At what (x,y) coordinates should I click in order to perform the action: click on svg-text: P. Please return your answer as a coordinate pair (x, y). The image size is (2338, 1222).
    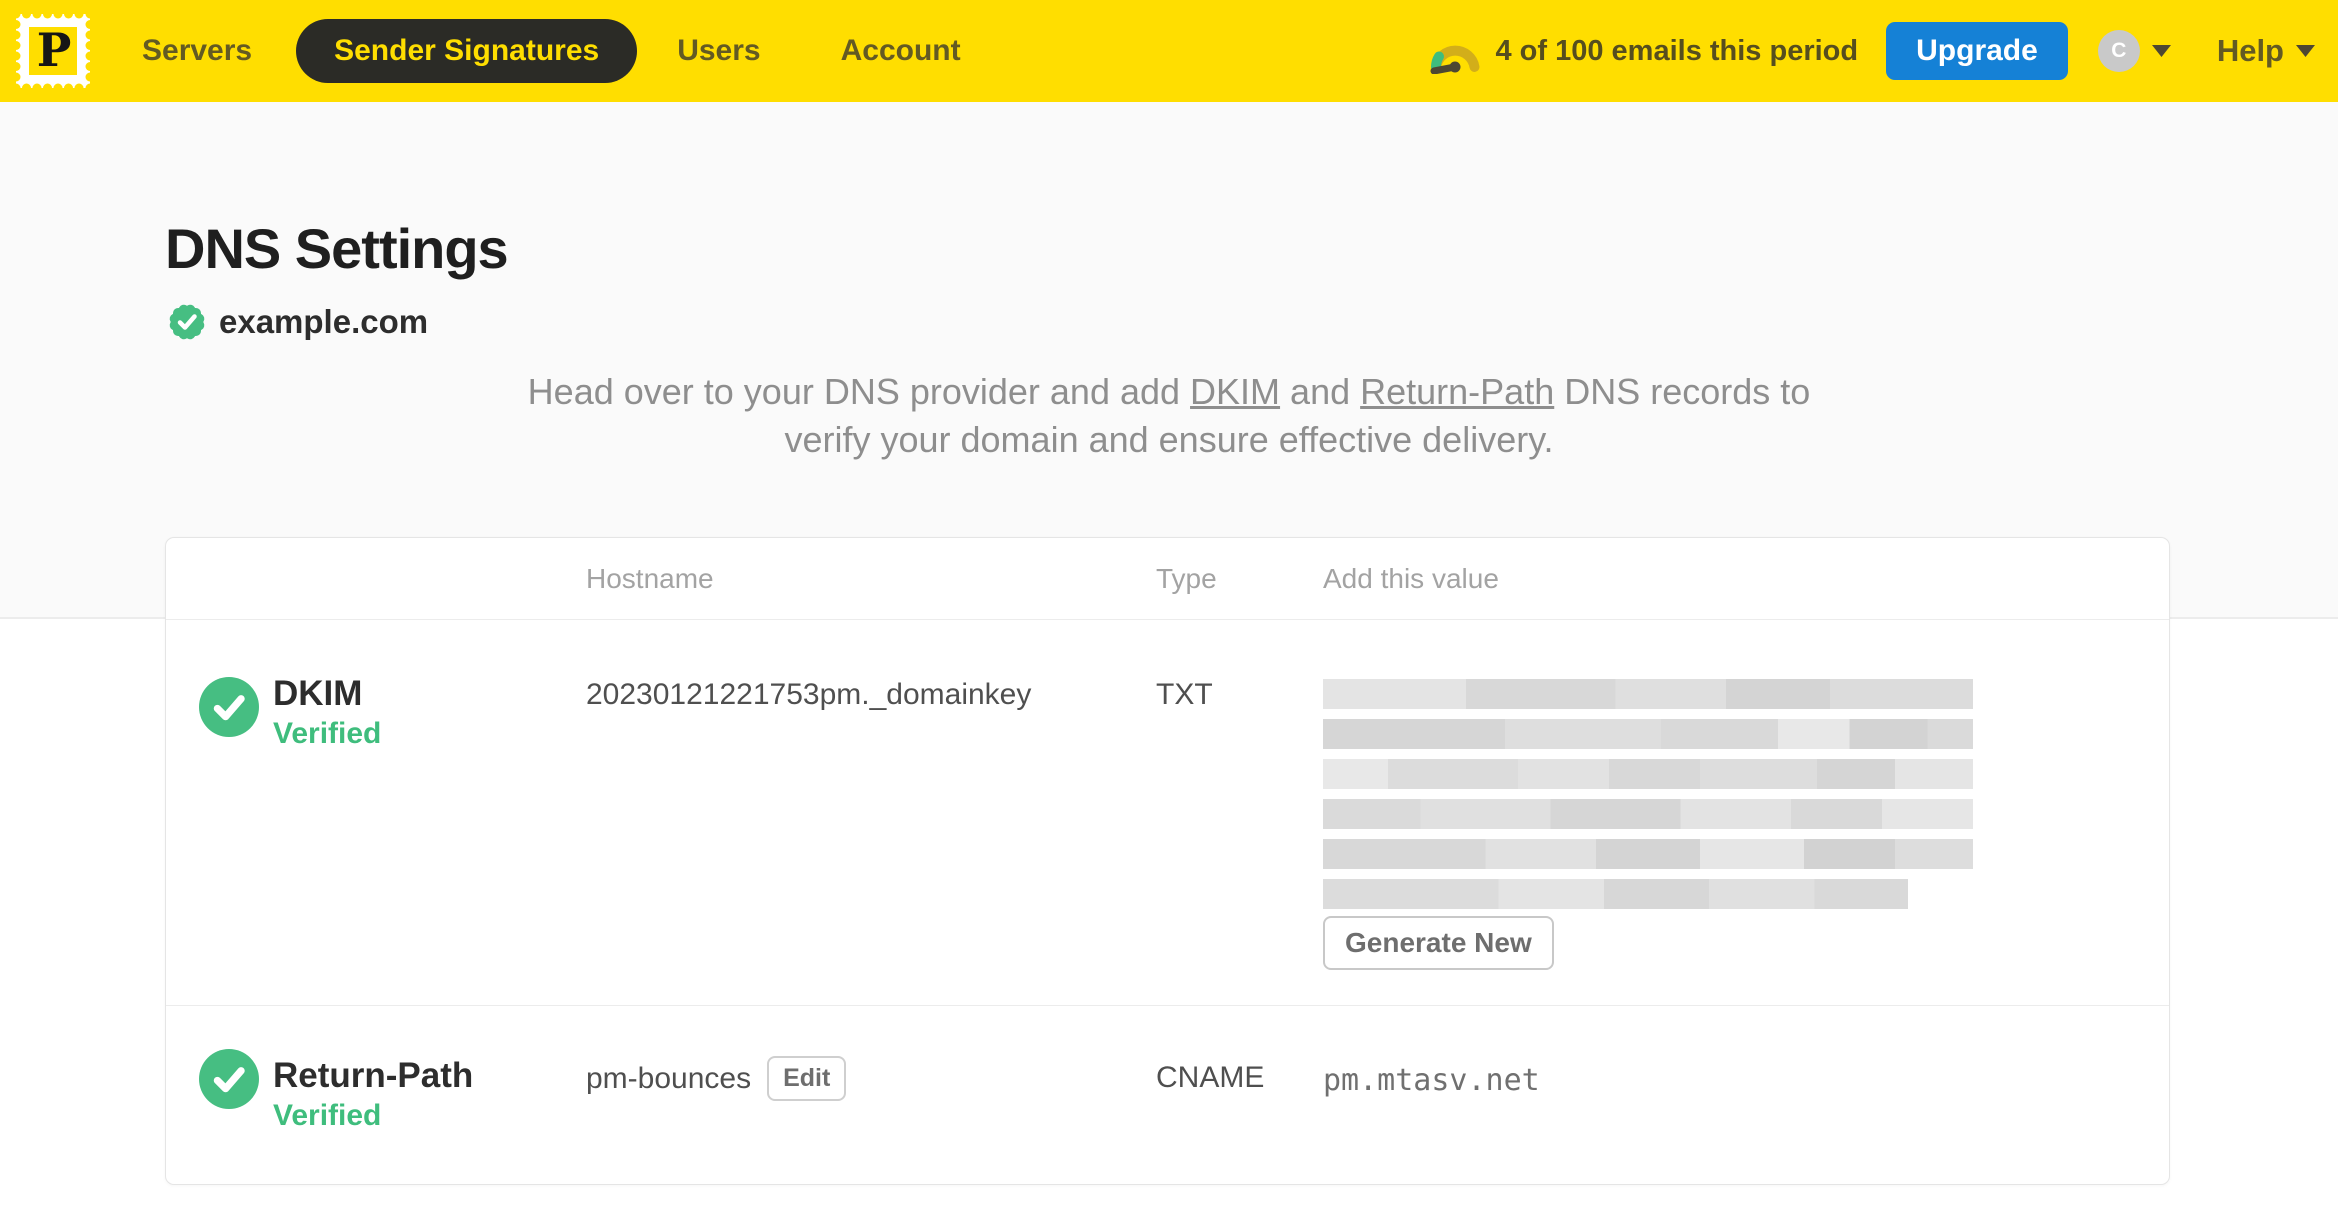
    Looking at the image, I should click on (54, 50).